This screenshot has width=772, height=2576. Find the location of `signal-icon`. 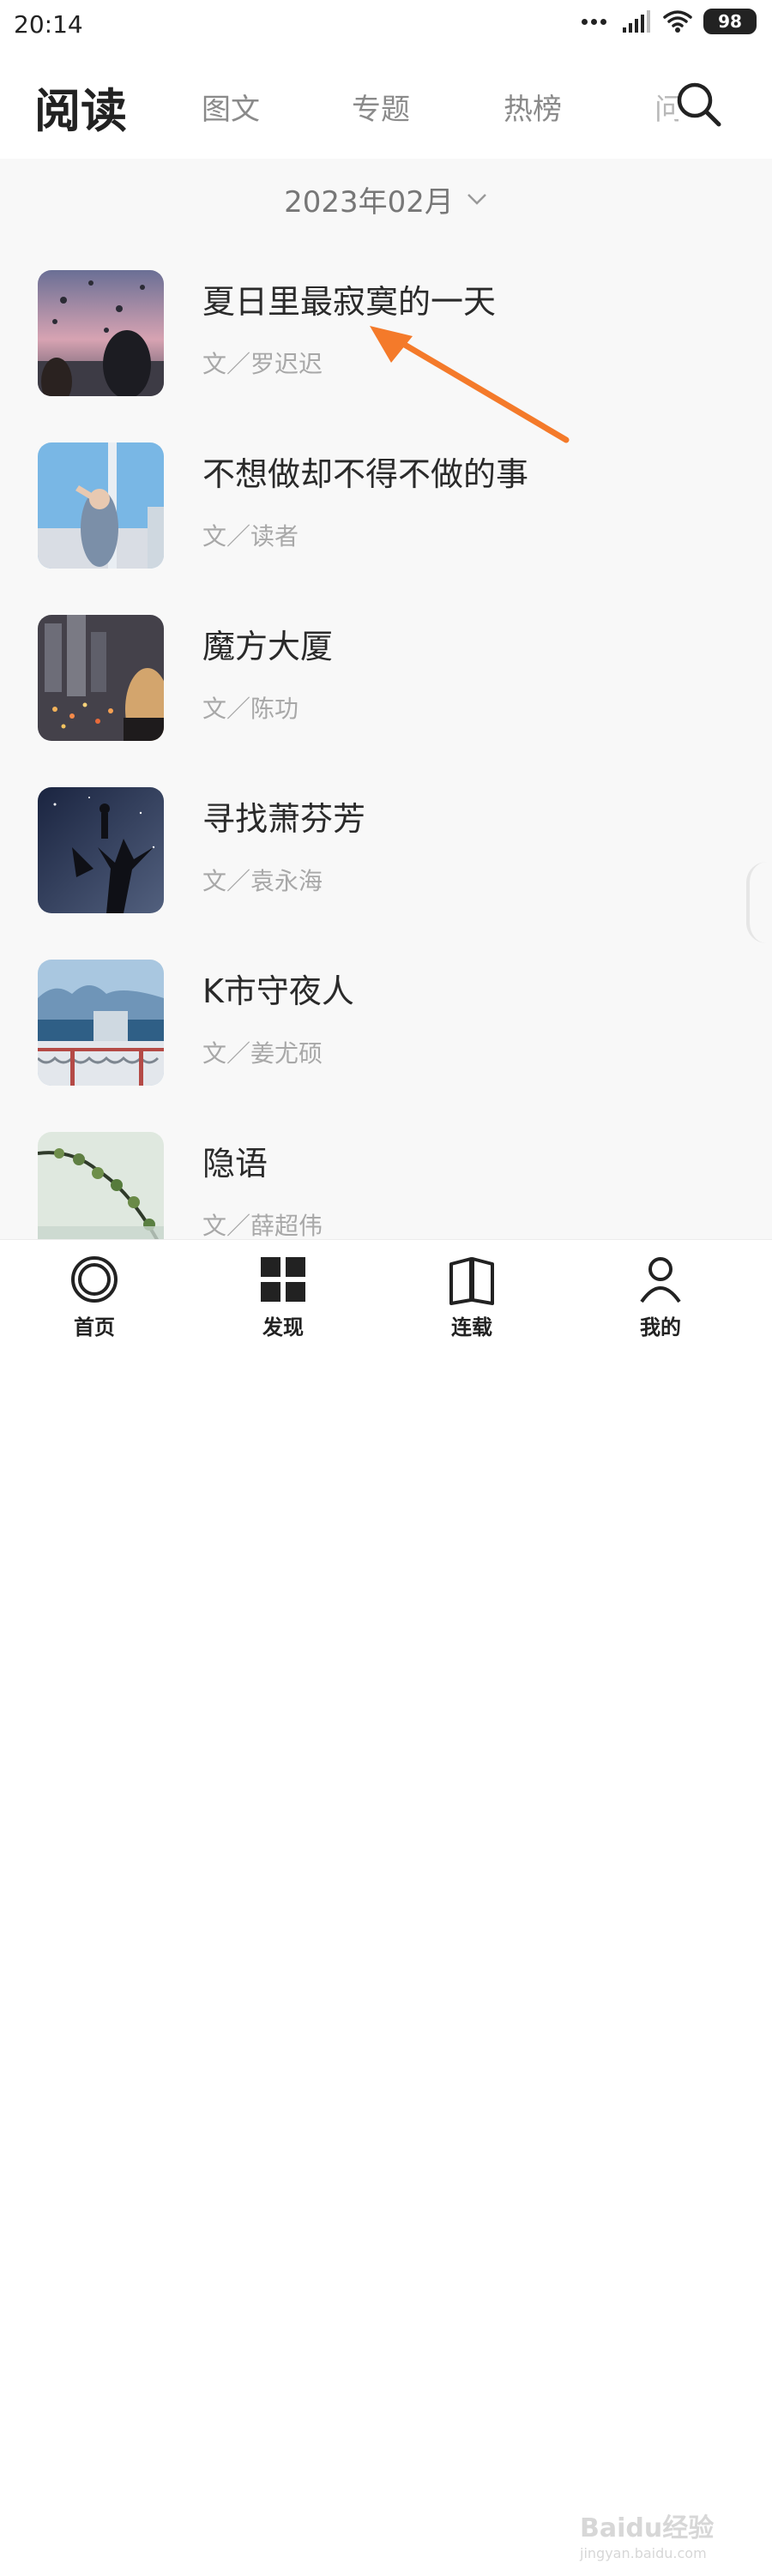

signal-icon is located at coordinates (636, 21).